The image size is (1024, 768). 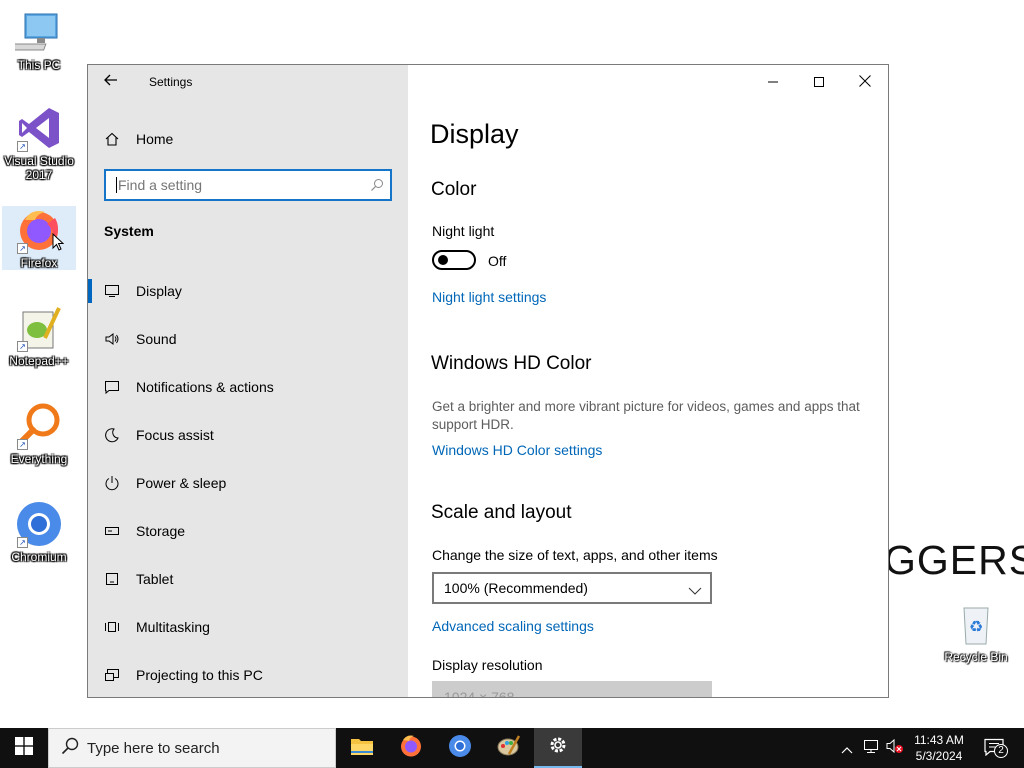 What do you see at coordinates (819, 81) in the screenshot?
I see `maximize-button` at bounding box center [819, 81].